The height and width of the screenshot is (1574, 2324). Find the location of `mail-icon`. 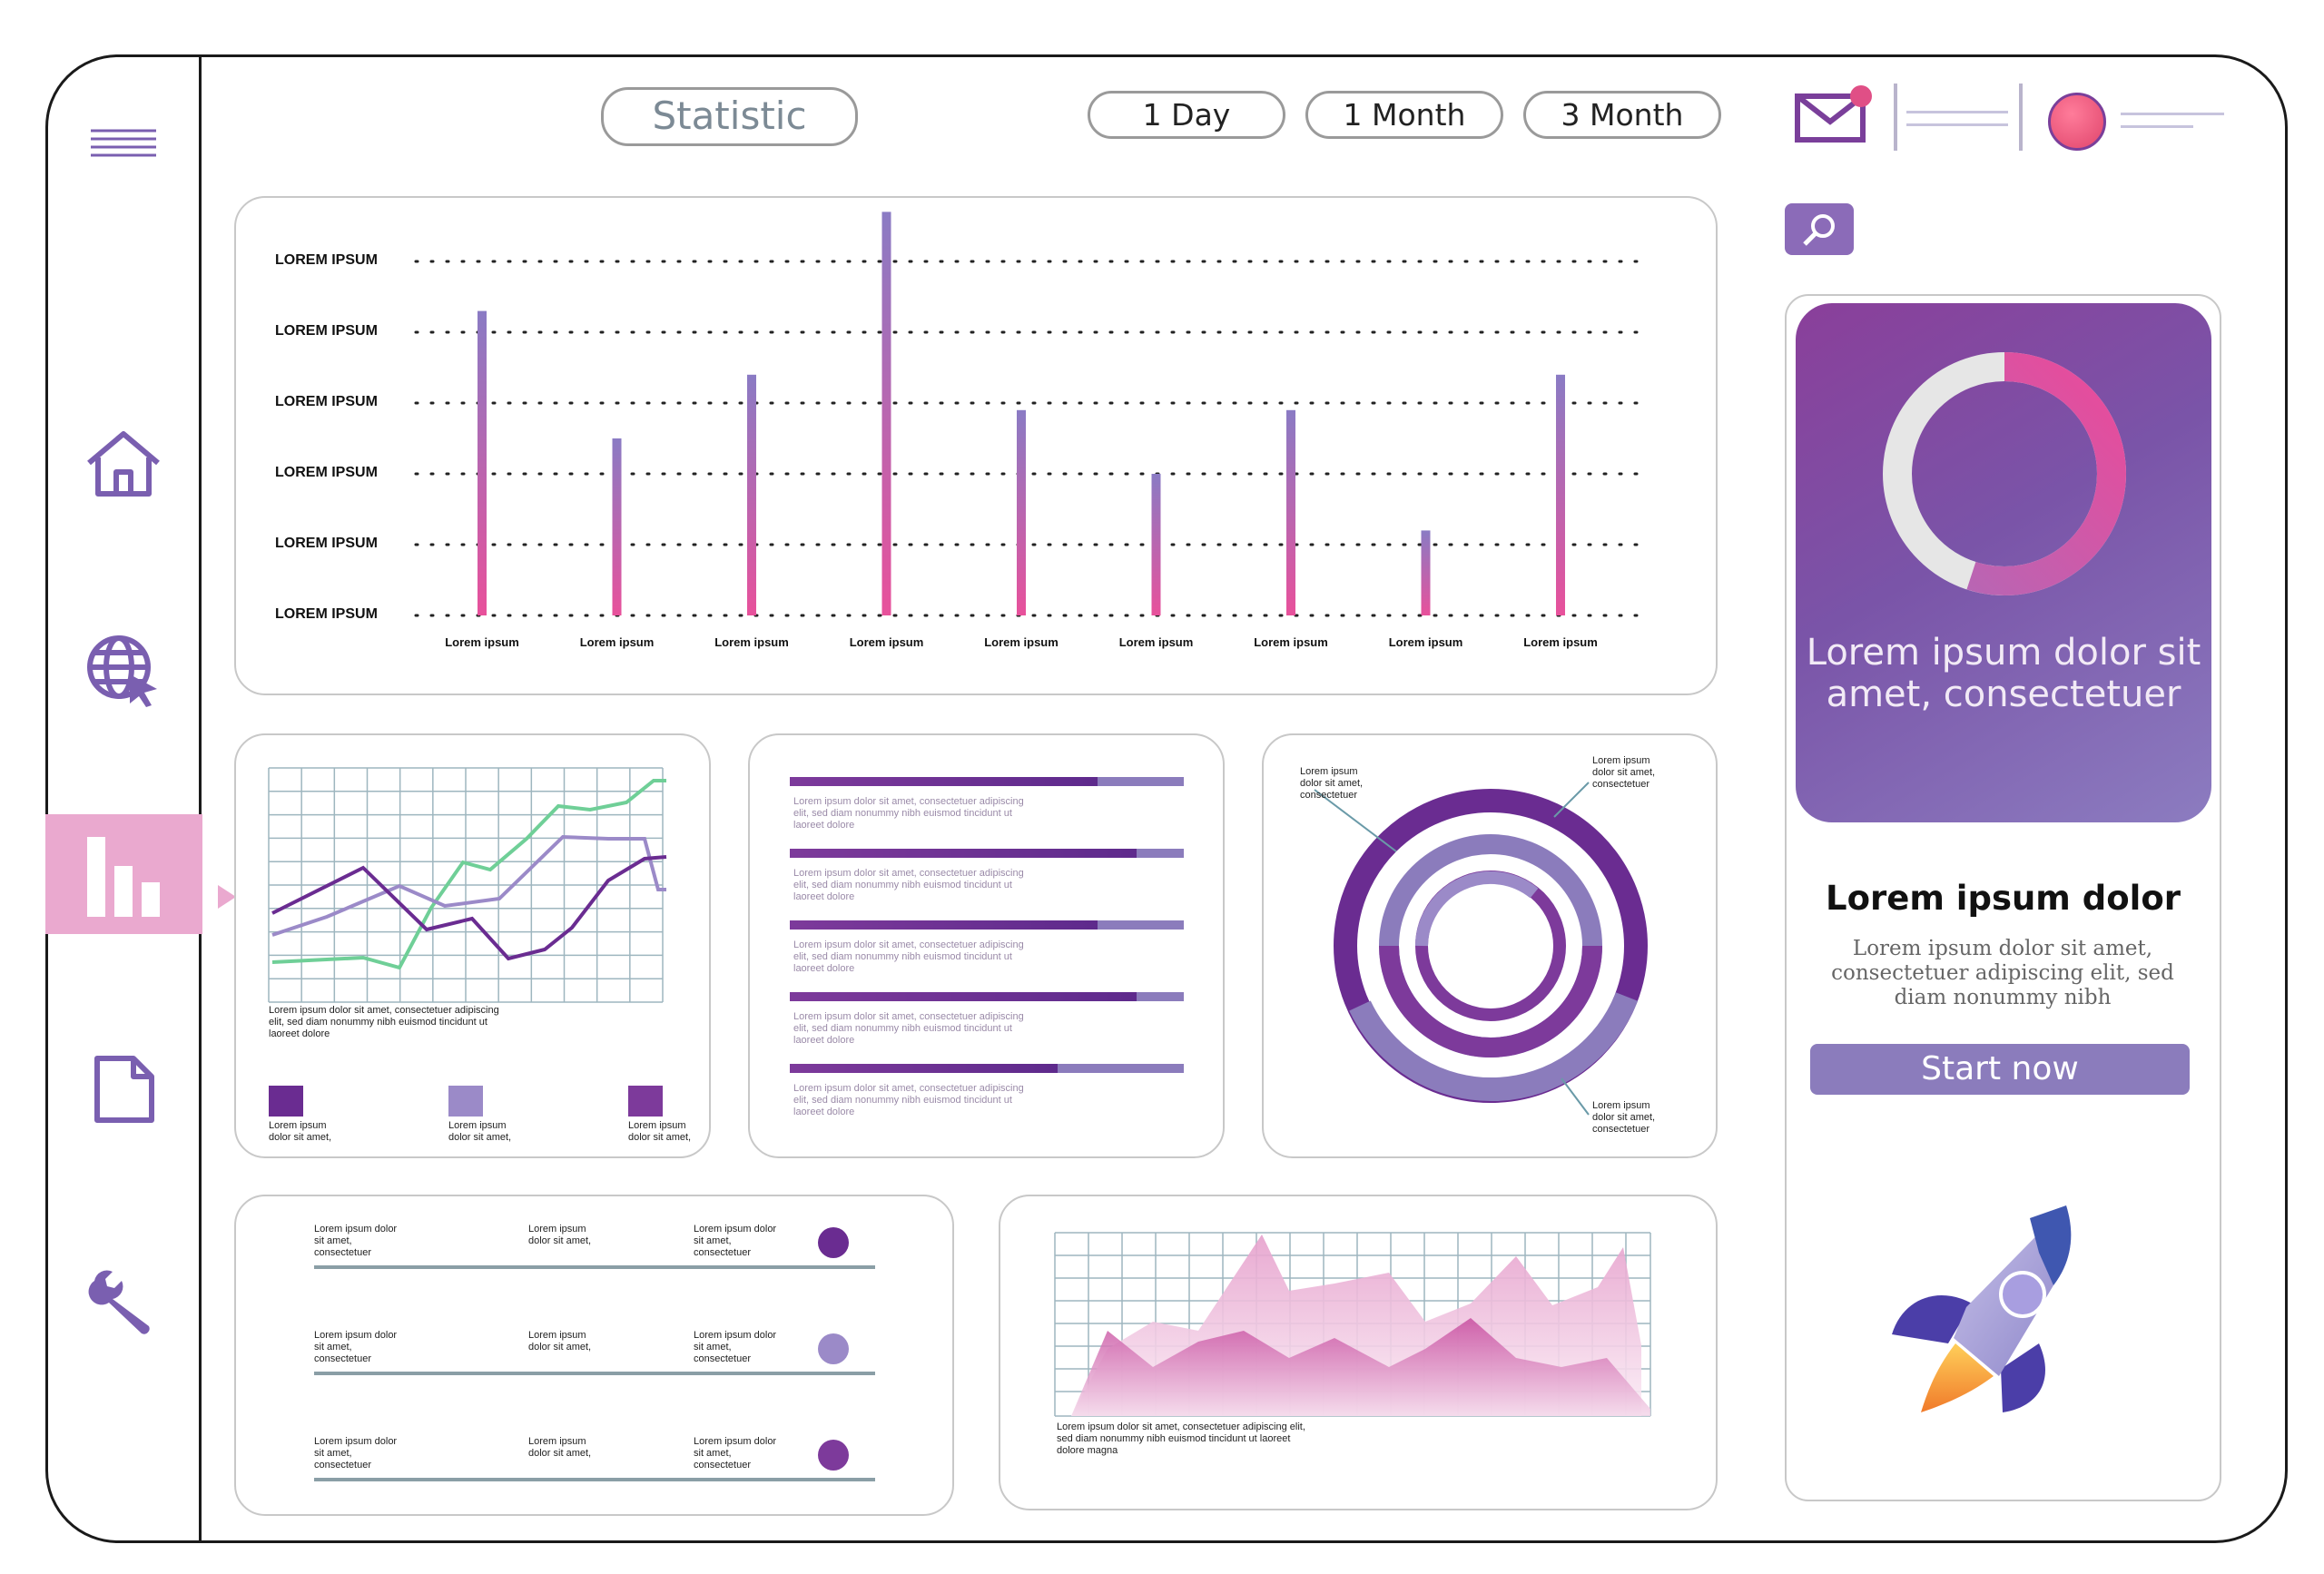

mail-icon is located at coordinates (1834, 115).